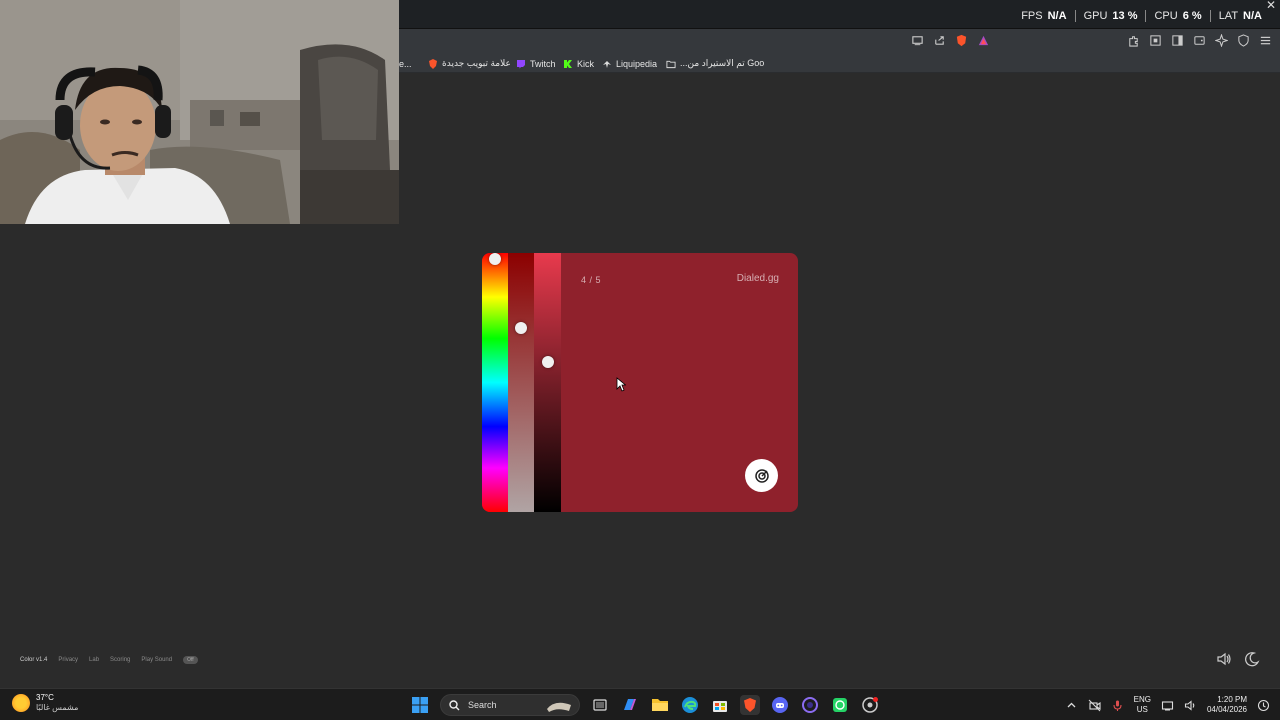 The image size is (1280, 720). What do you see at coordinates (495, 382) in the screenshot?
I see `hue-slider` at bounding box center [495, 382].